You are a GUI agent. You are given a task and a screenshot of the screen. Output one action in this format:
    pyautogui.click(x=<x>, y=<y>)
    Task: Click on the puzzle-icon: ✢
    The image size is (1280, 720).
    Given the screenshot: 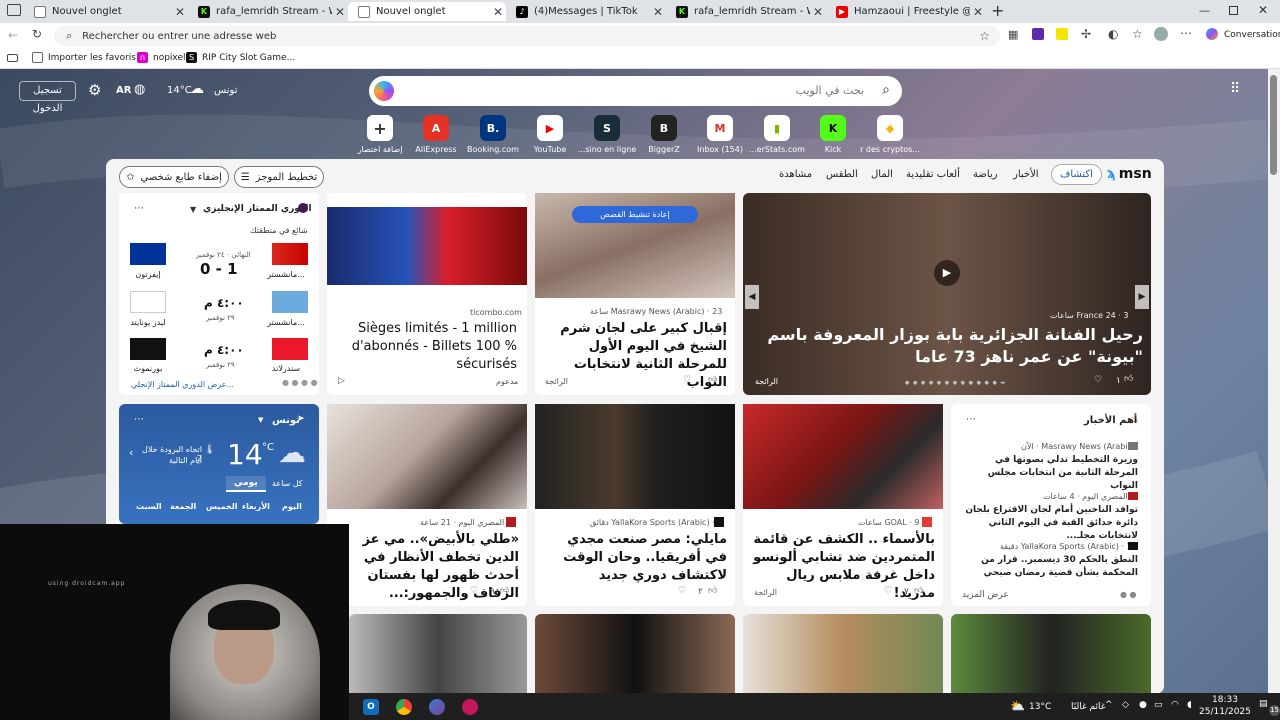 What is the action you would take?
    pyautogui.click(x=1086, y=34)
    